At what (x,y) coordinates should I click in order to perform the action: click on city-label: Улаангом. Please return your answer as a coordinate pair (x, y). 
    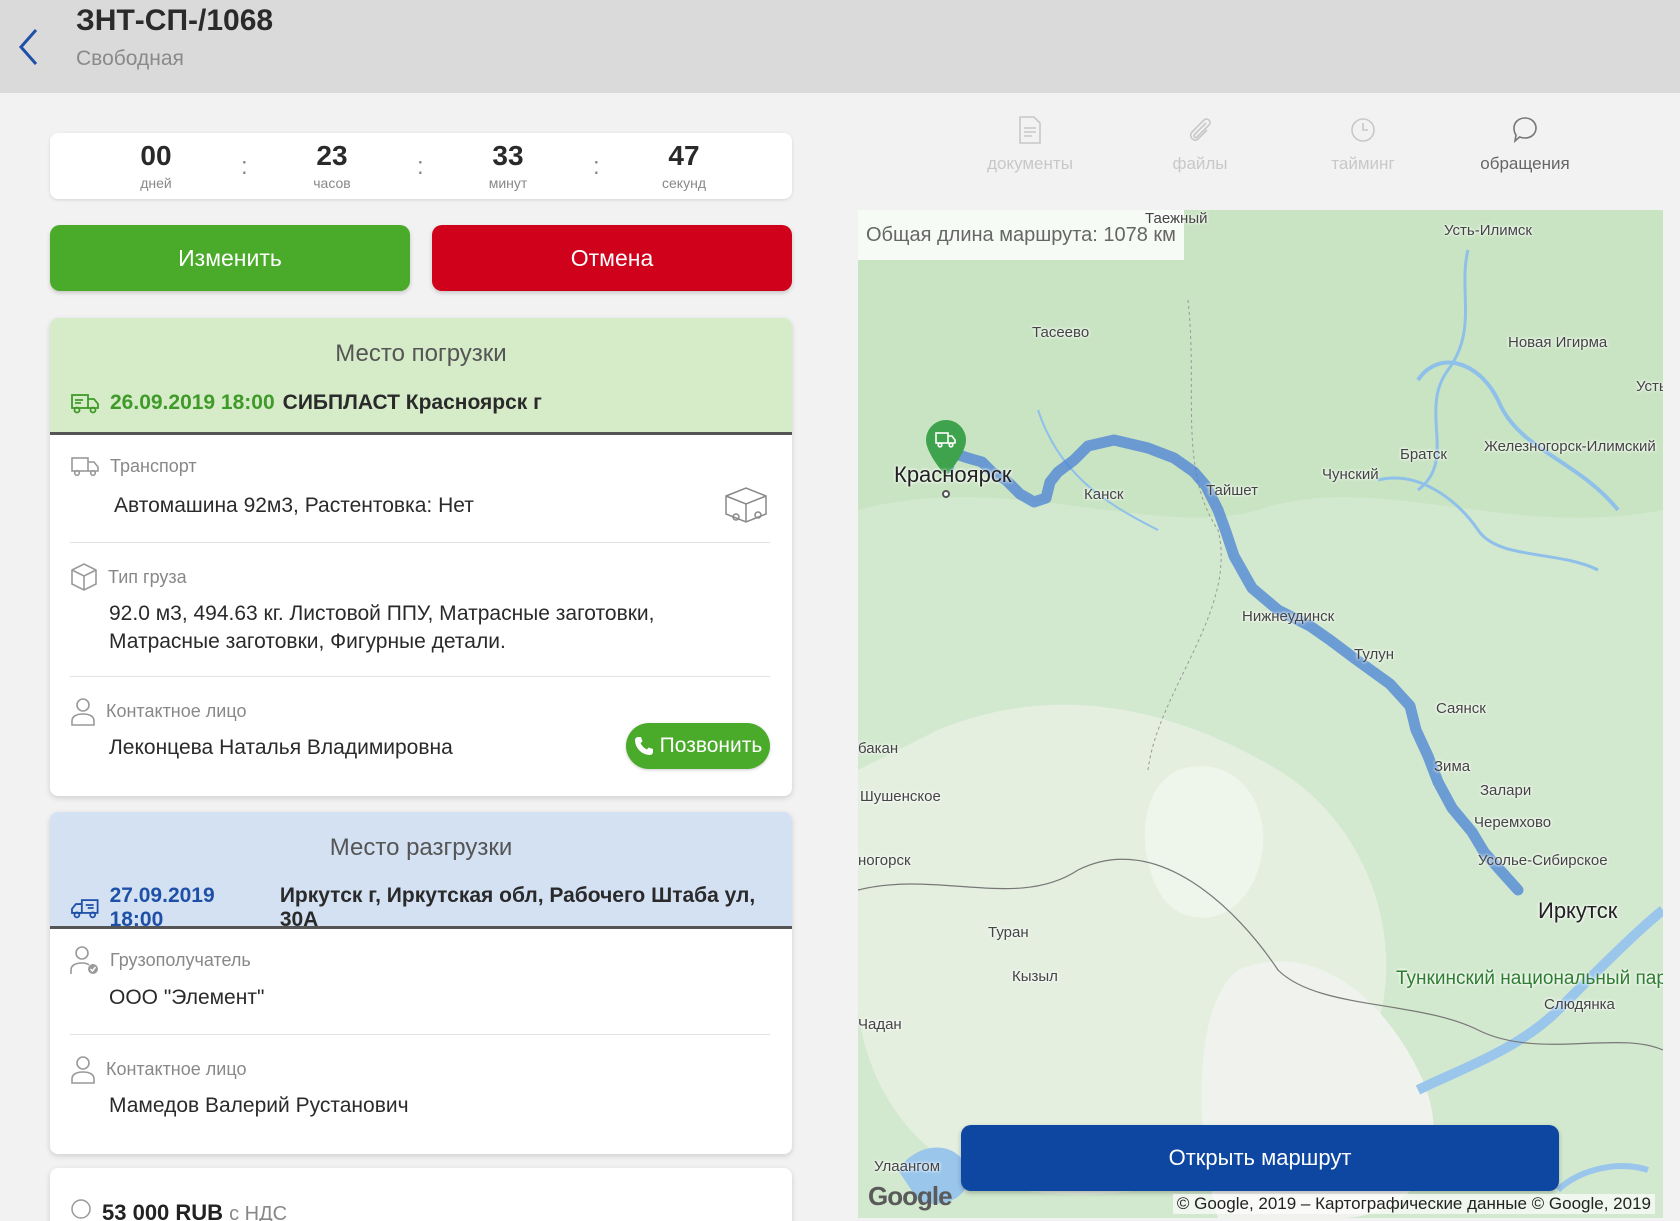
    Looking at the image, I should click on (907, 1166).